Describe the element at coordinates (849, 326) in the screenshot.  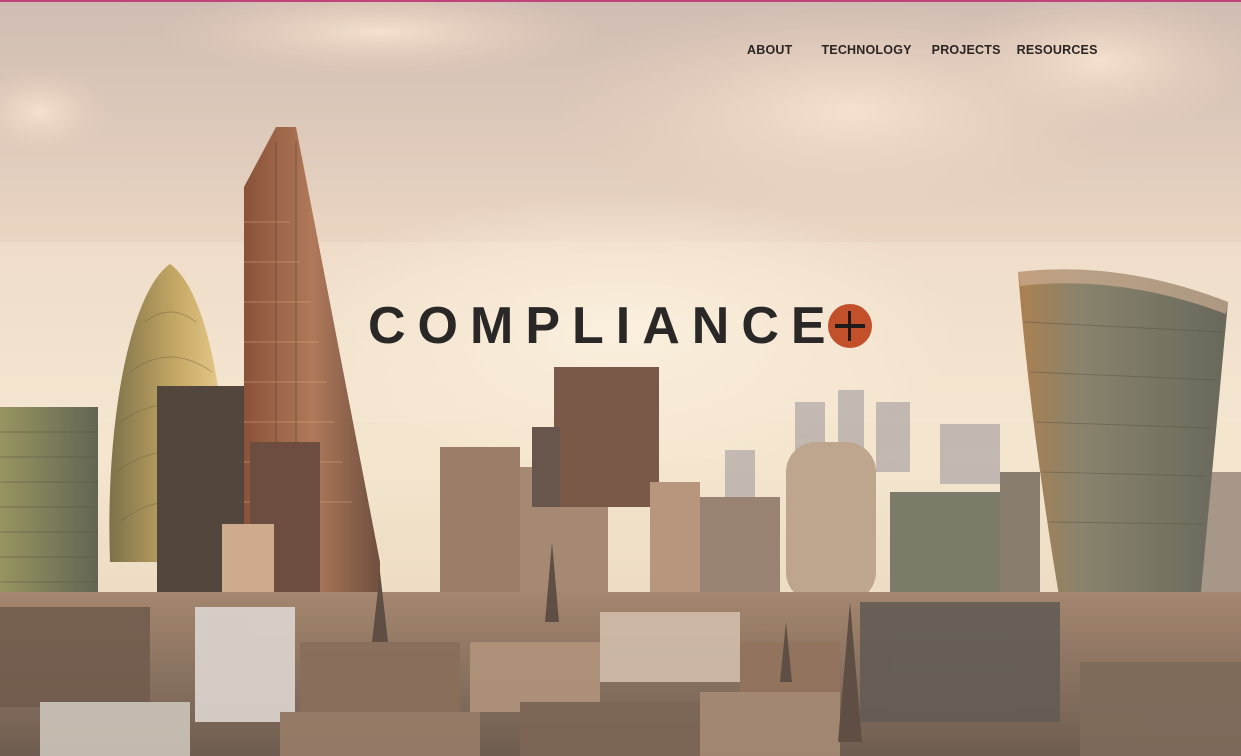
I see `plus-circle-icon` at that location.